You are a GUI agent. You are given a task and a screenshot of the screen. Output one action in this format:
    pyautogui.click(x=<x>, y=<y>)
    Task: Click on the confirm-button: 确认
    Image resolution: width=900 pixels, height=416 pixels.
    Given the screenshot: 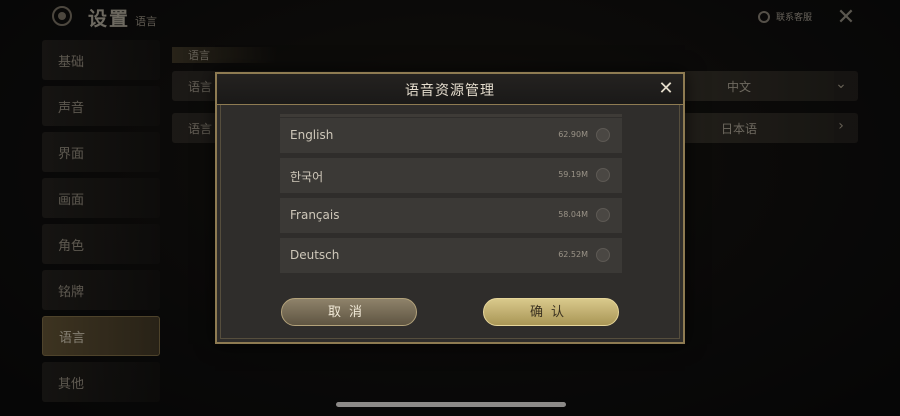 What is the action you would take?
    pyautogui.click(x=551, y=312)
    